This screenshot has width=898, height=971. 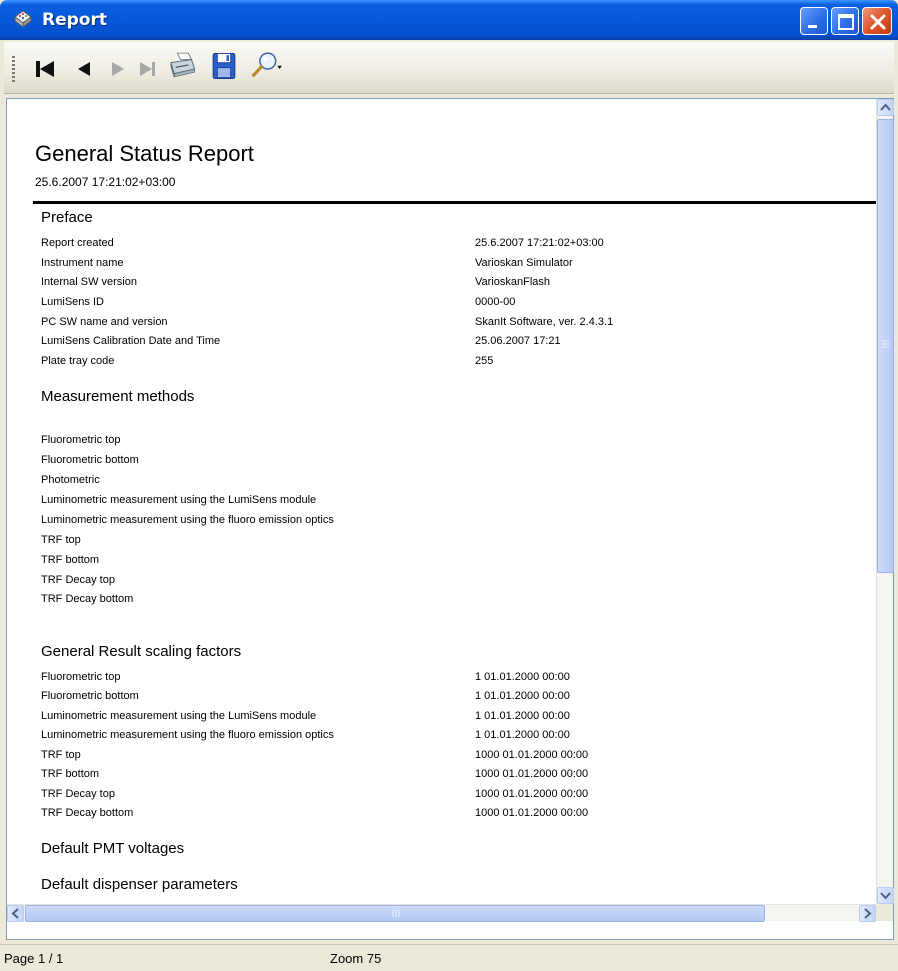 What do you see at coordinates (267, 65) in the screenshot?
I see `zoom-icon` at bounding box center [267, 65].